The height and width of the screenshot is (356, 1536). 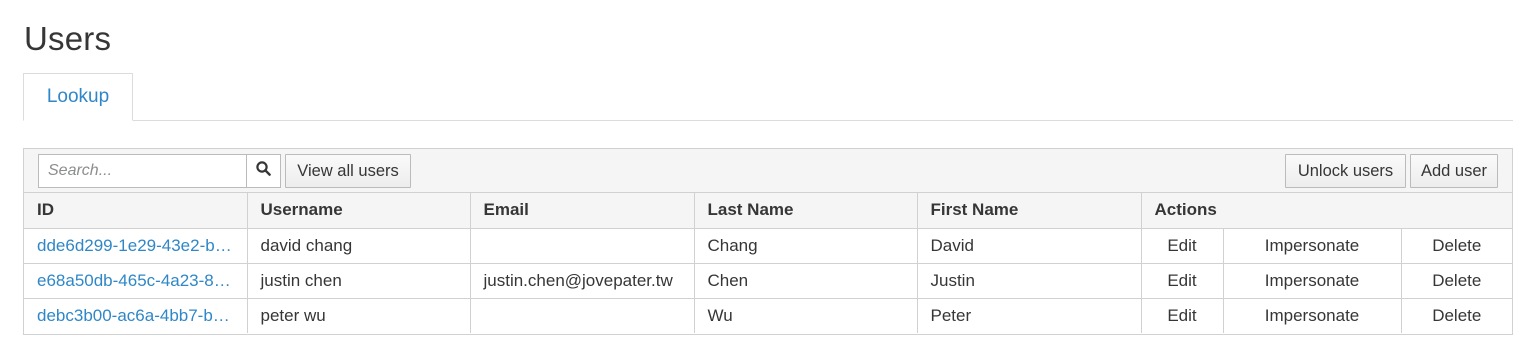 I want to click on column-header-id: ID, so click(x=136, y=211).